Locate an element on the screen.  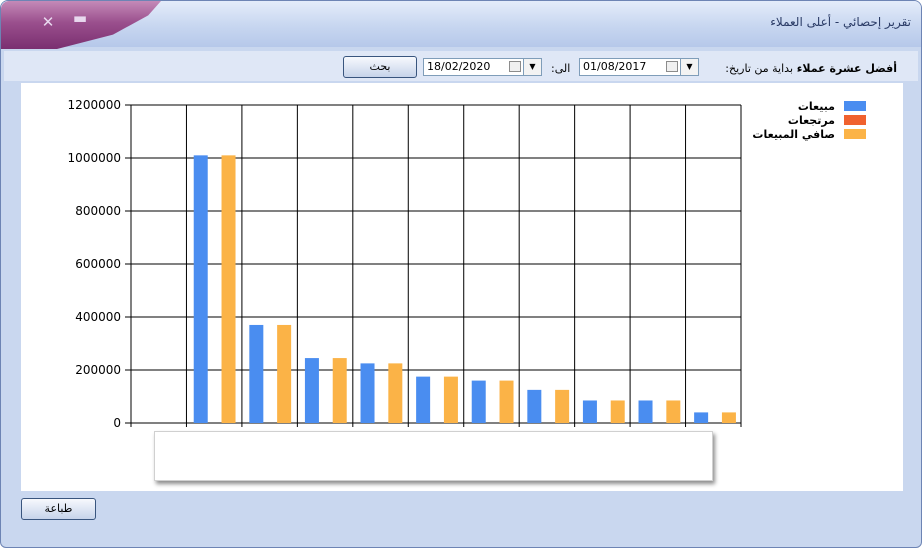
info-panel is located at coordinates (433, 456).